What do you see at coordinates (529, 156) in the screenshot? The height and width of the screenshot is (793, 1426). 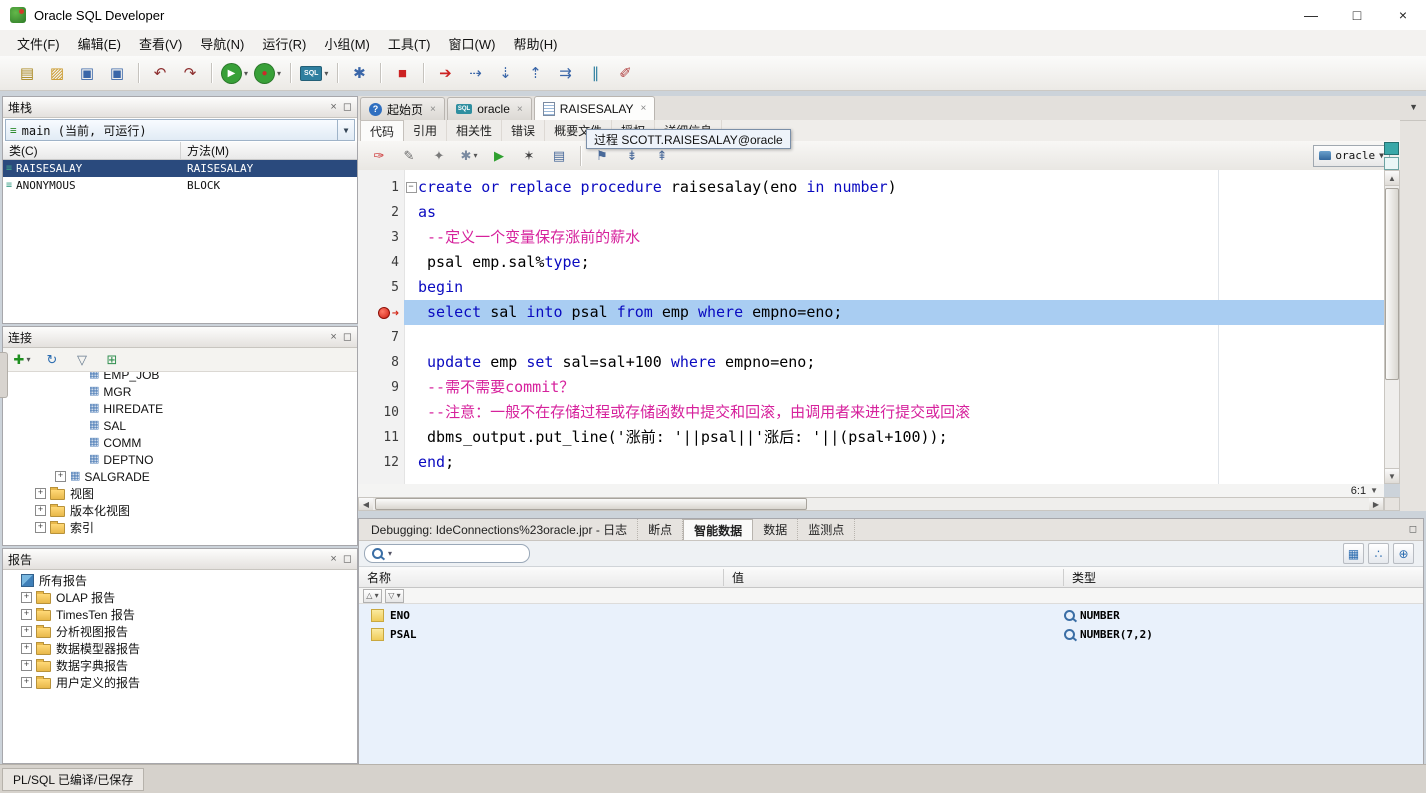 I see `debug-icon: ✶` at bounding box center [529, 156].